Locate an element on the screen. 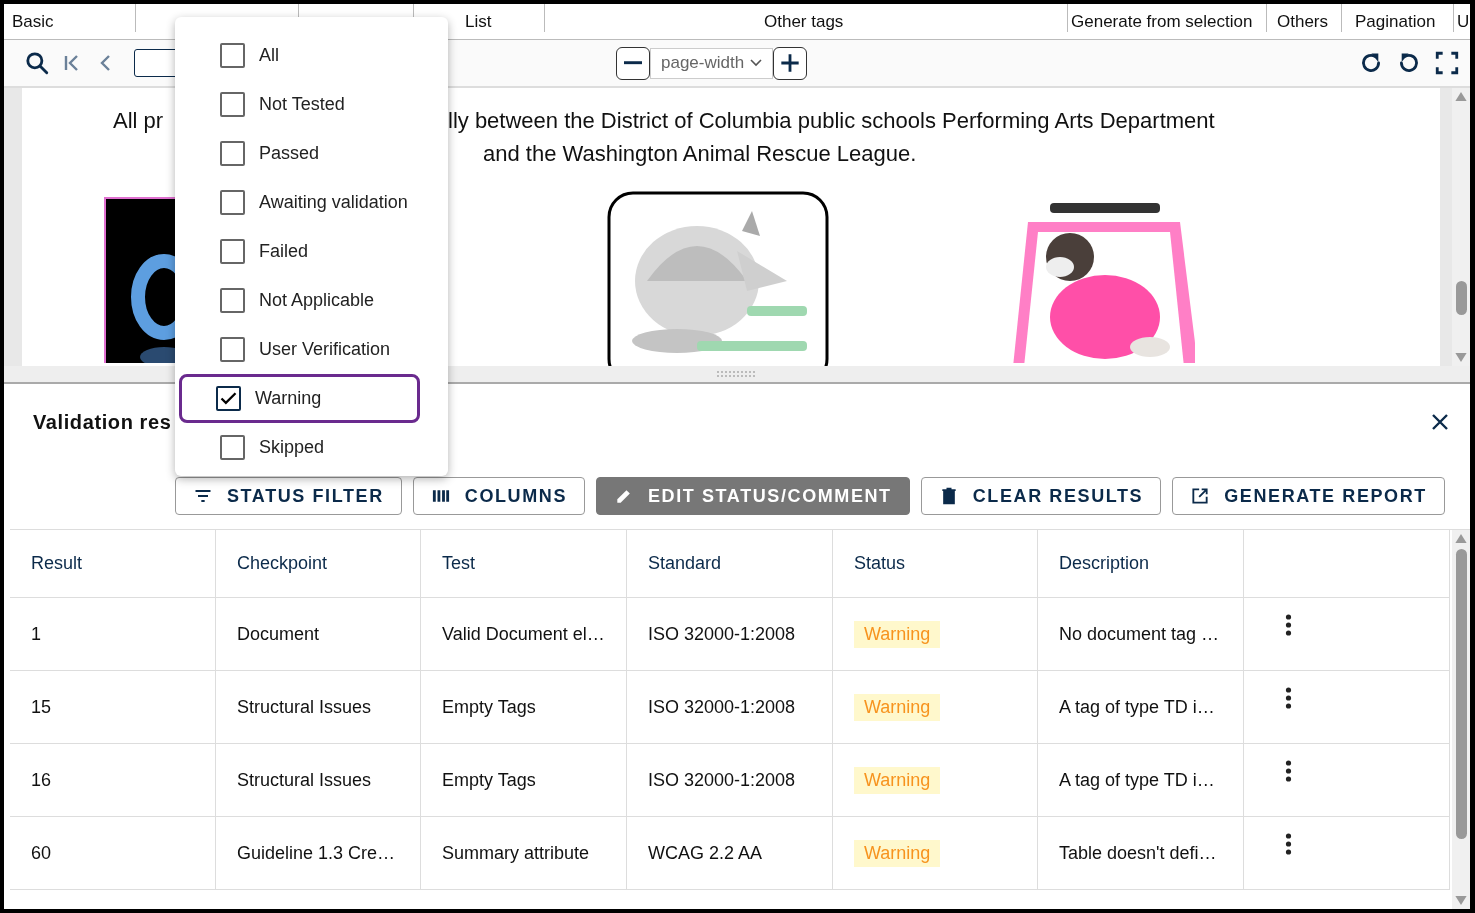 Image resolution: width=1475 pixels, height=913 pixels. document-text: All pr is located at coordinates (139, 120).